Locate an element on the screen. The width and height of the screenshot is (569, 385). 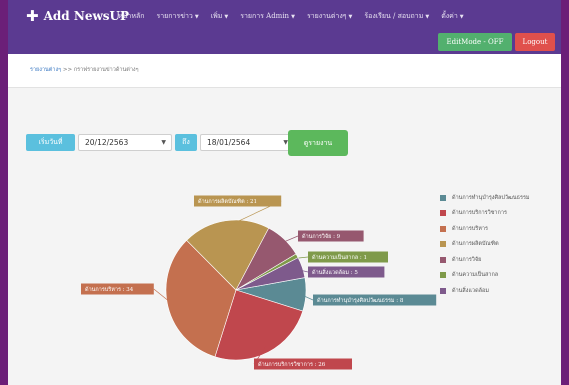
legend-item: ด้านการบริการวิชาการ is located at coordinates (485, 214).